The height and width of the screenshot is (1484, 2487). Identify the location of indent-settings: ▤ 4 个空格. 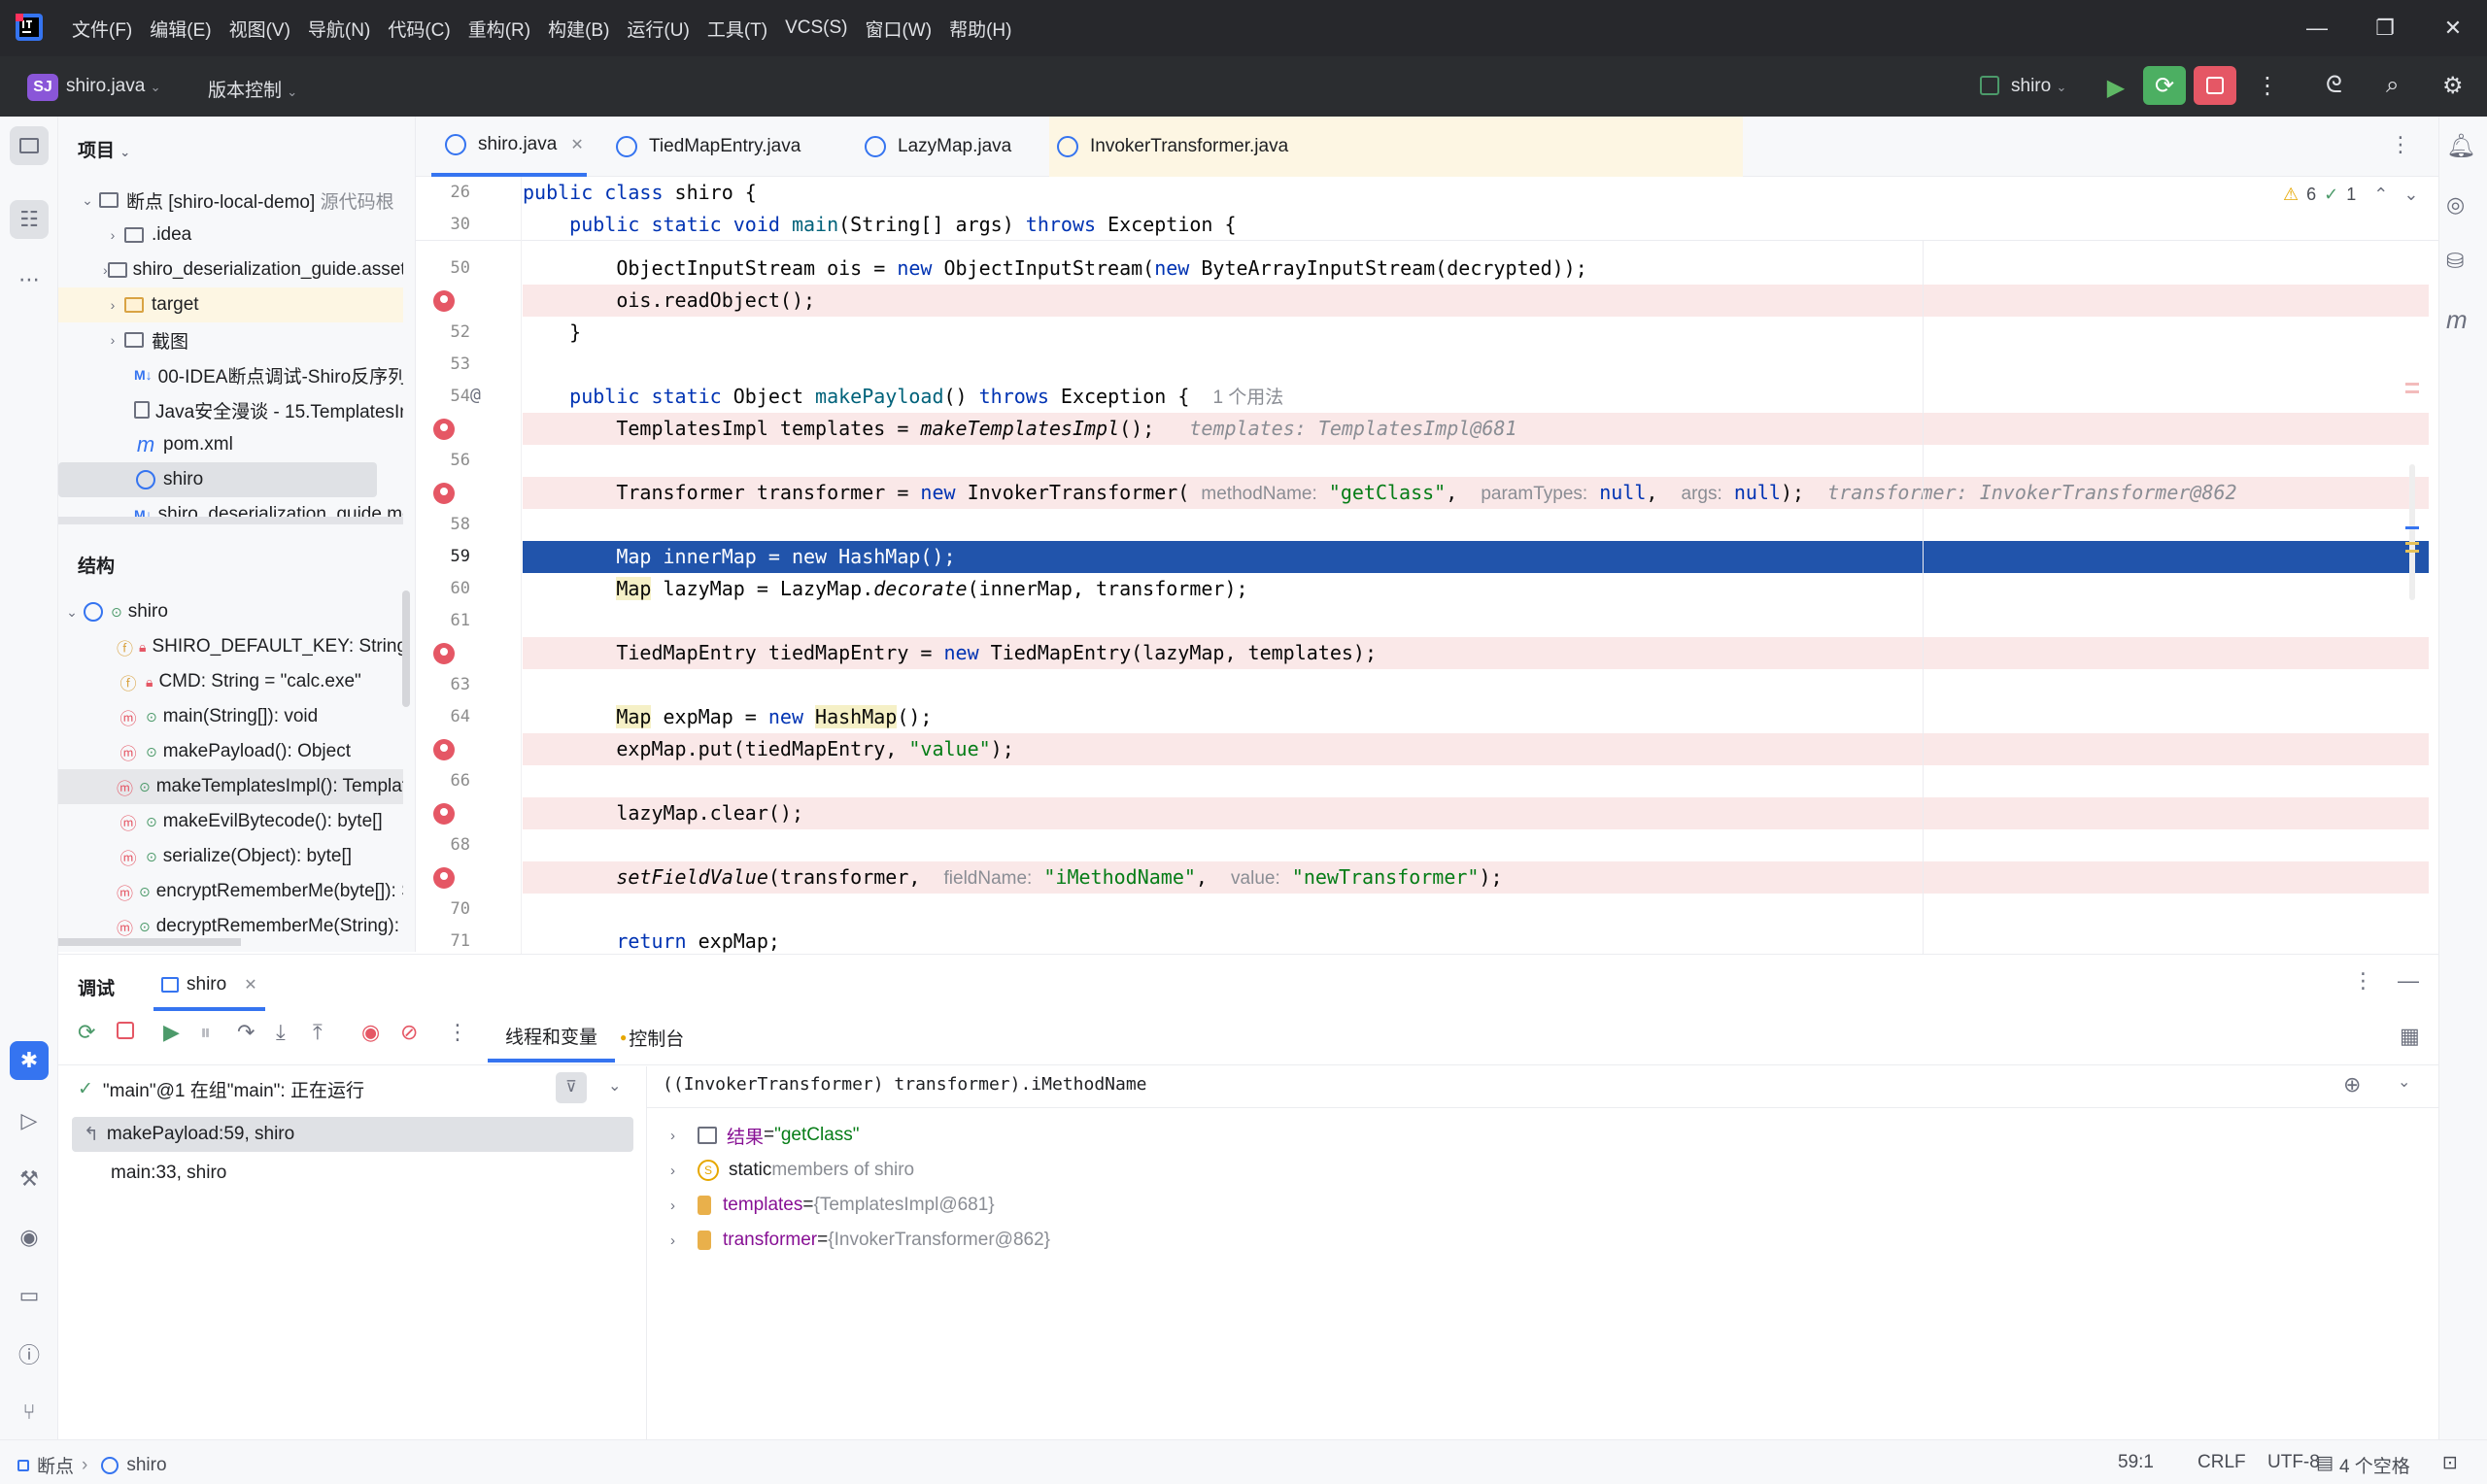
(2363, 1465).